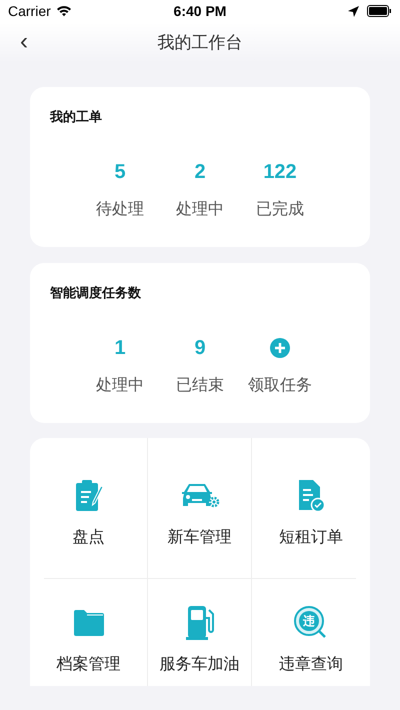 This screenshot has width=400, height=710. What do you see at coordinates (311, 538) in the screenshot?
I see `tool-label: 短租订单` at bounding box center [311, 538].